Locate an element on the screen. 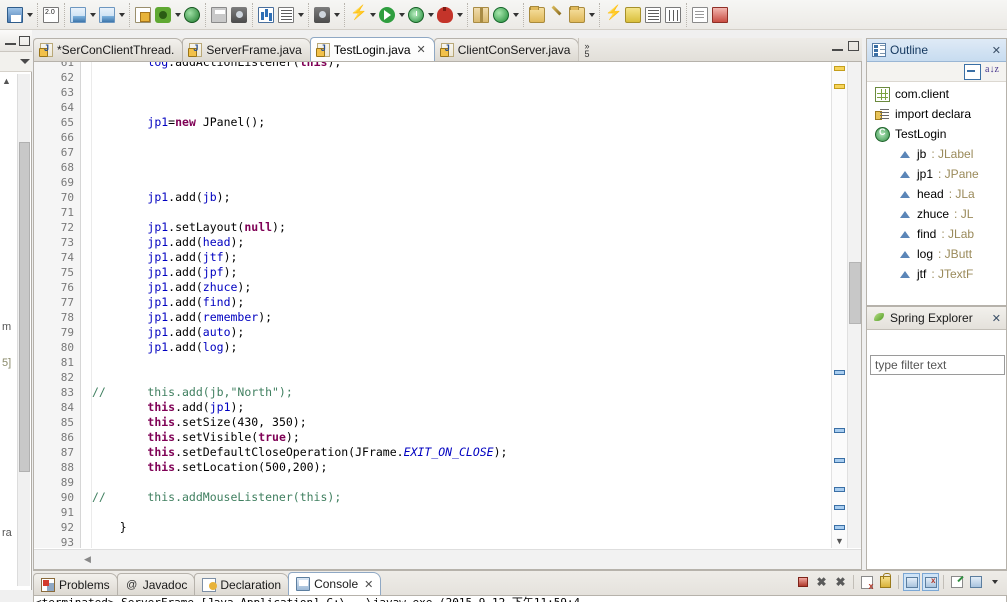 This screenshot has width=1007, height=602. run-icon is located at coordinates (387, 15).